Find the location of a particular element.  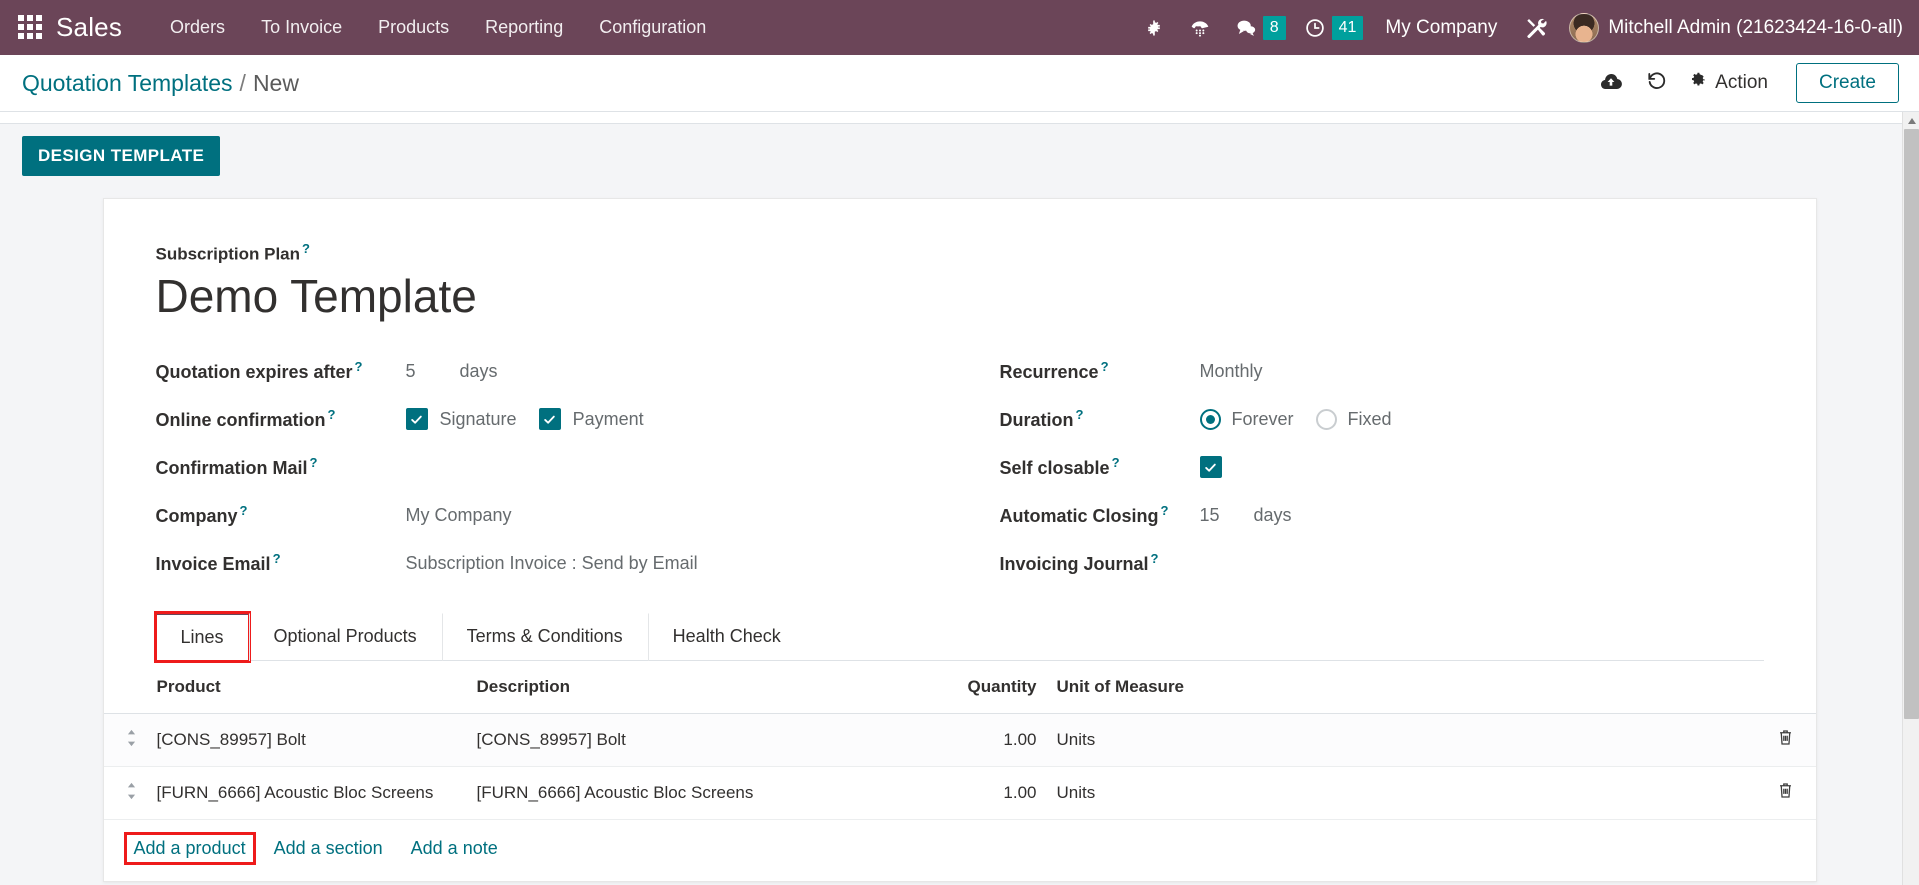

user-menu: Mitchell Admin (21623424-16-0-all) is located at coordinates (1731, 27).